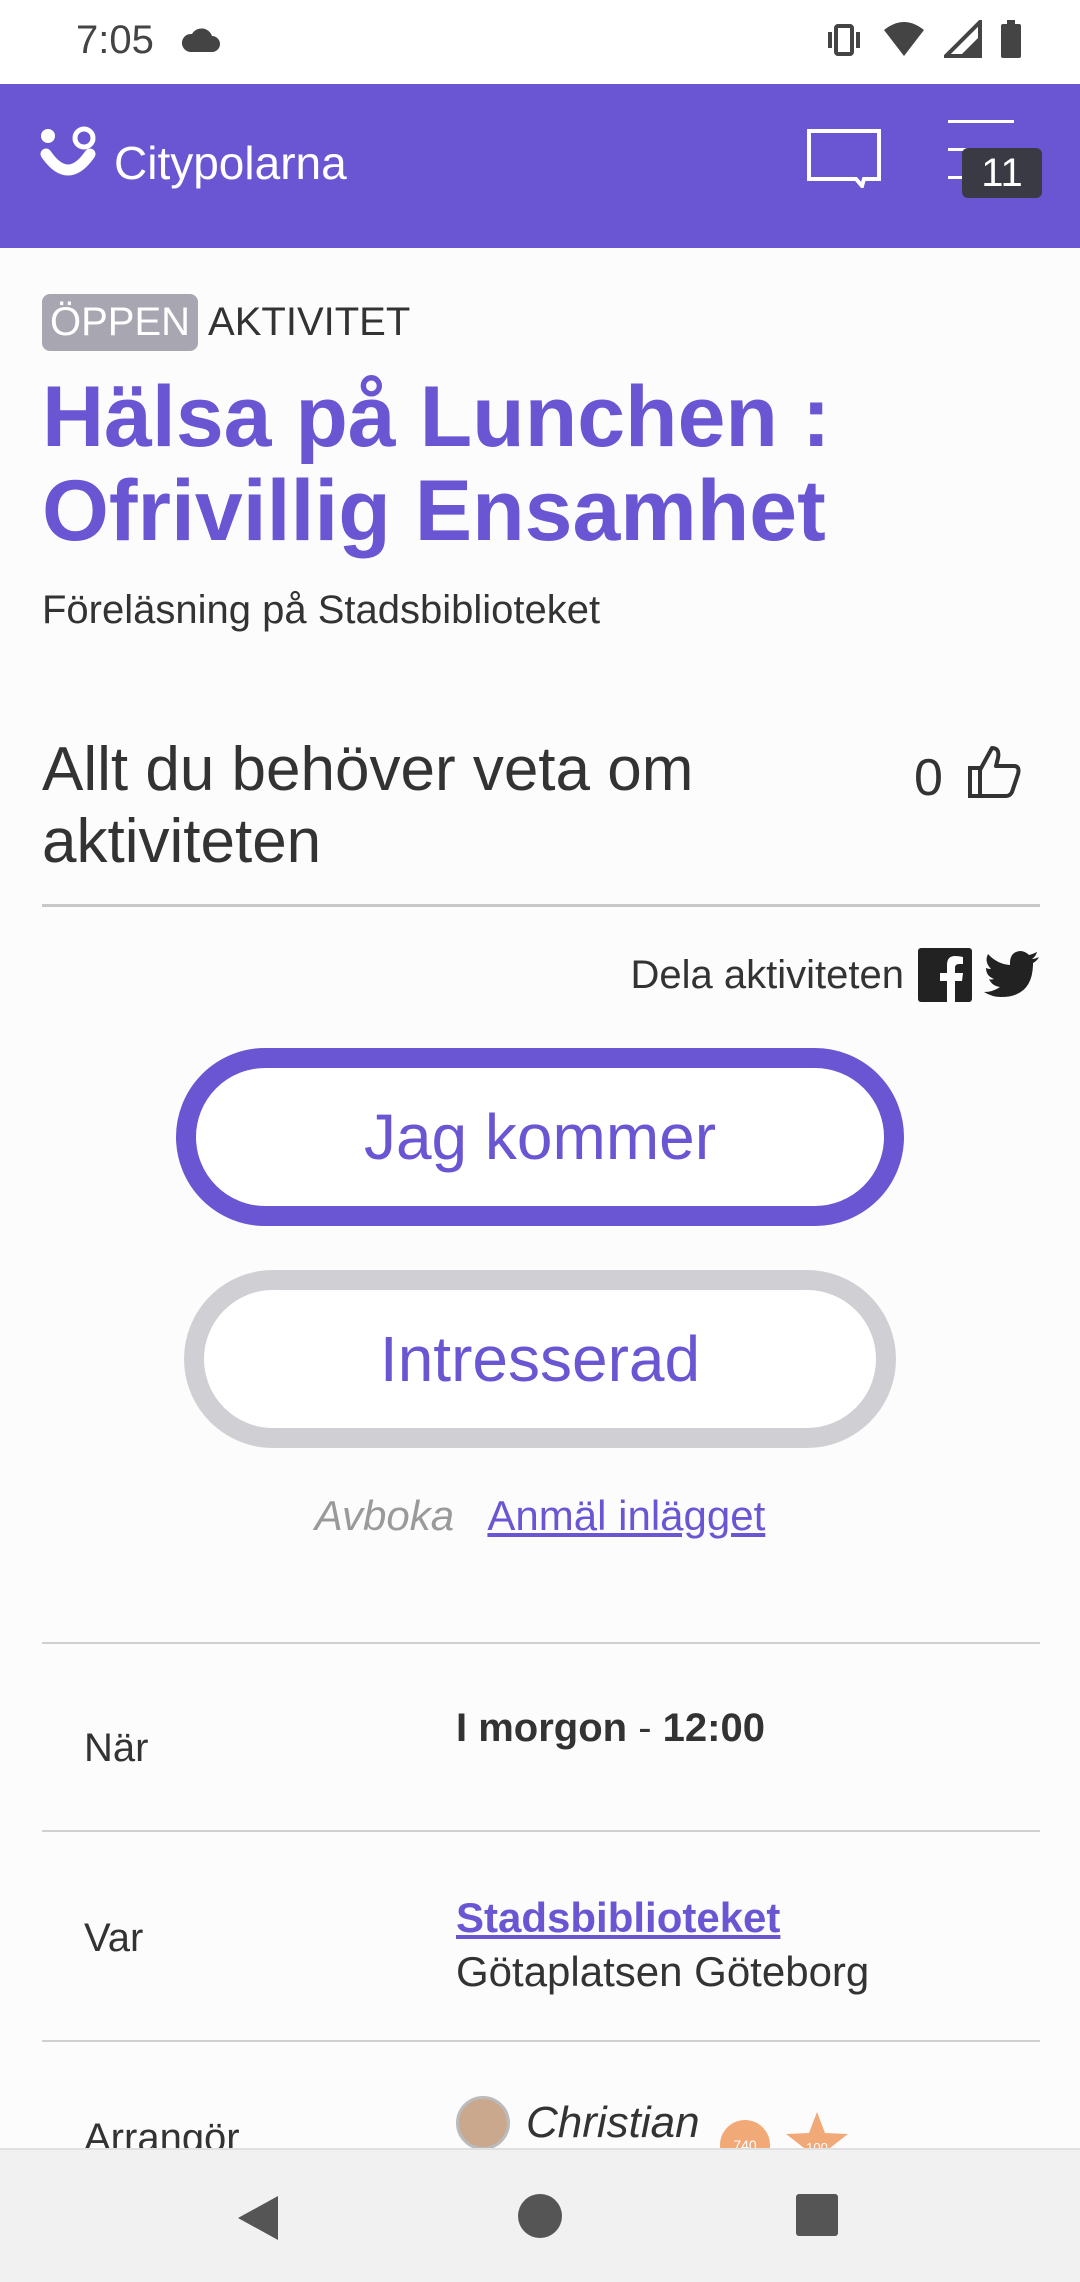 The width and height of the screenshot is (1080, 2282). Describe the element at coordinates (713, 1728) in the screenshot. I see `when-time: 12:00` at that location.